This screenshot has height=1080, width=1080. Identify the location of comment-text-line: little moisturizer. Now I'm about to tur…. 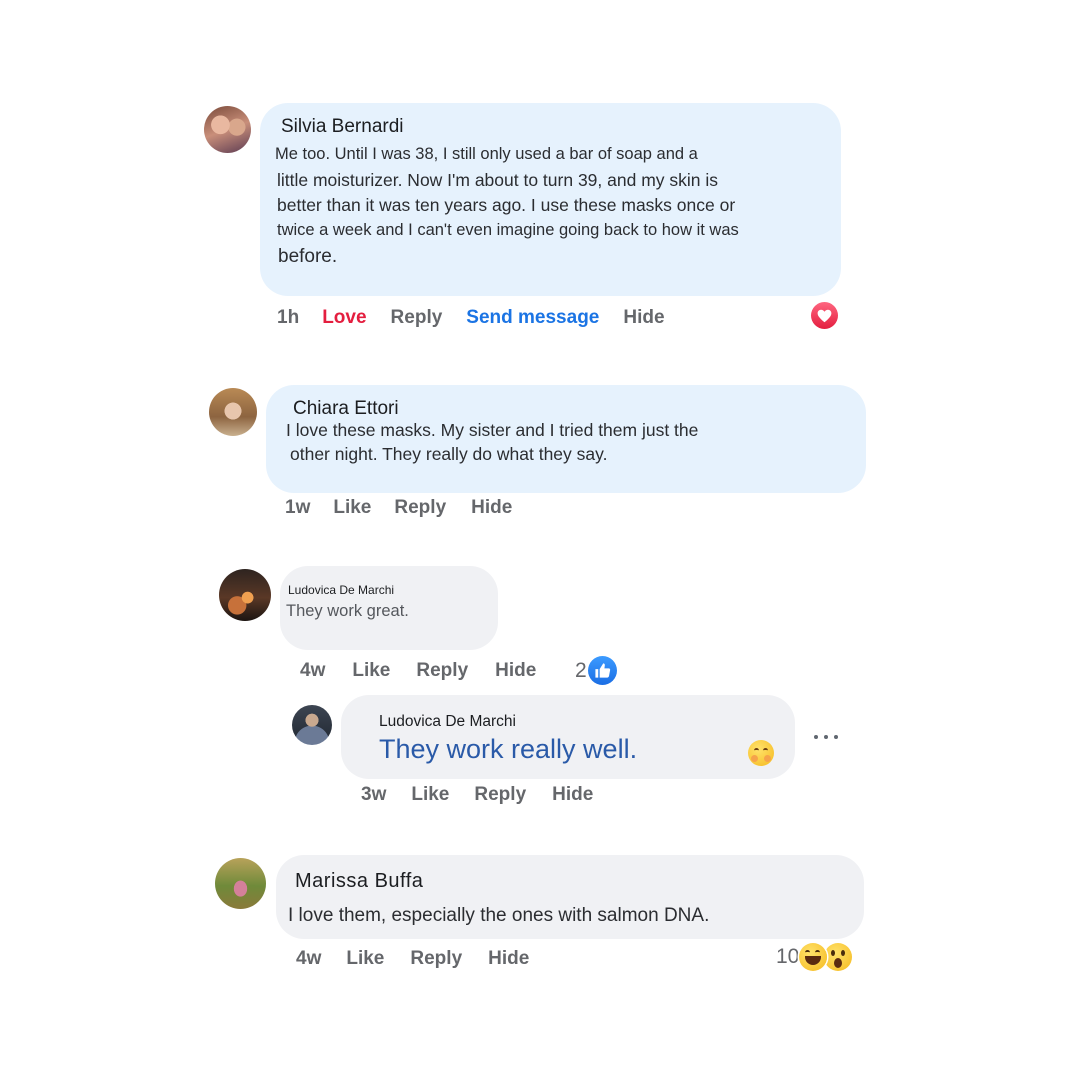
(498, 180).